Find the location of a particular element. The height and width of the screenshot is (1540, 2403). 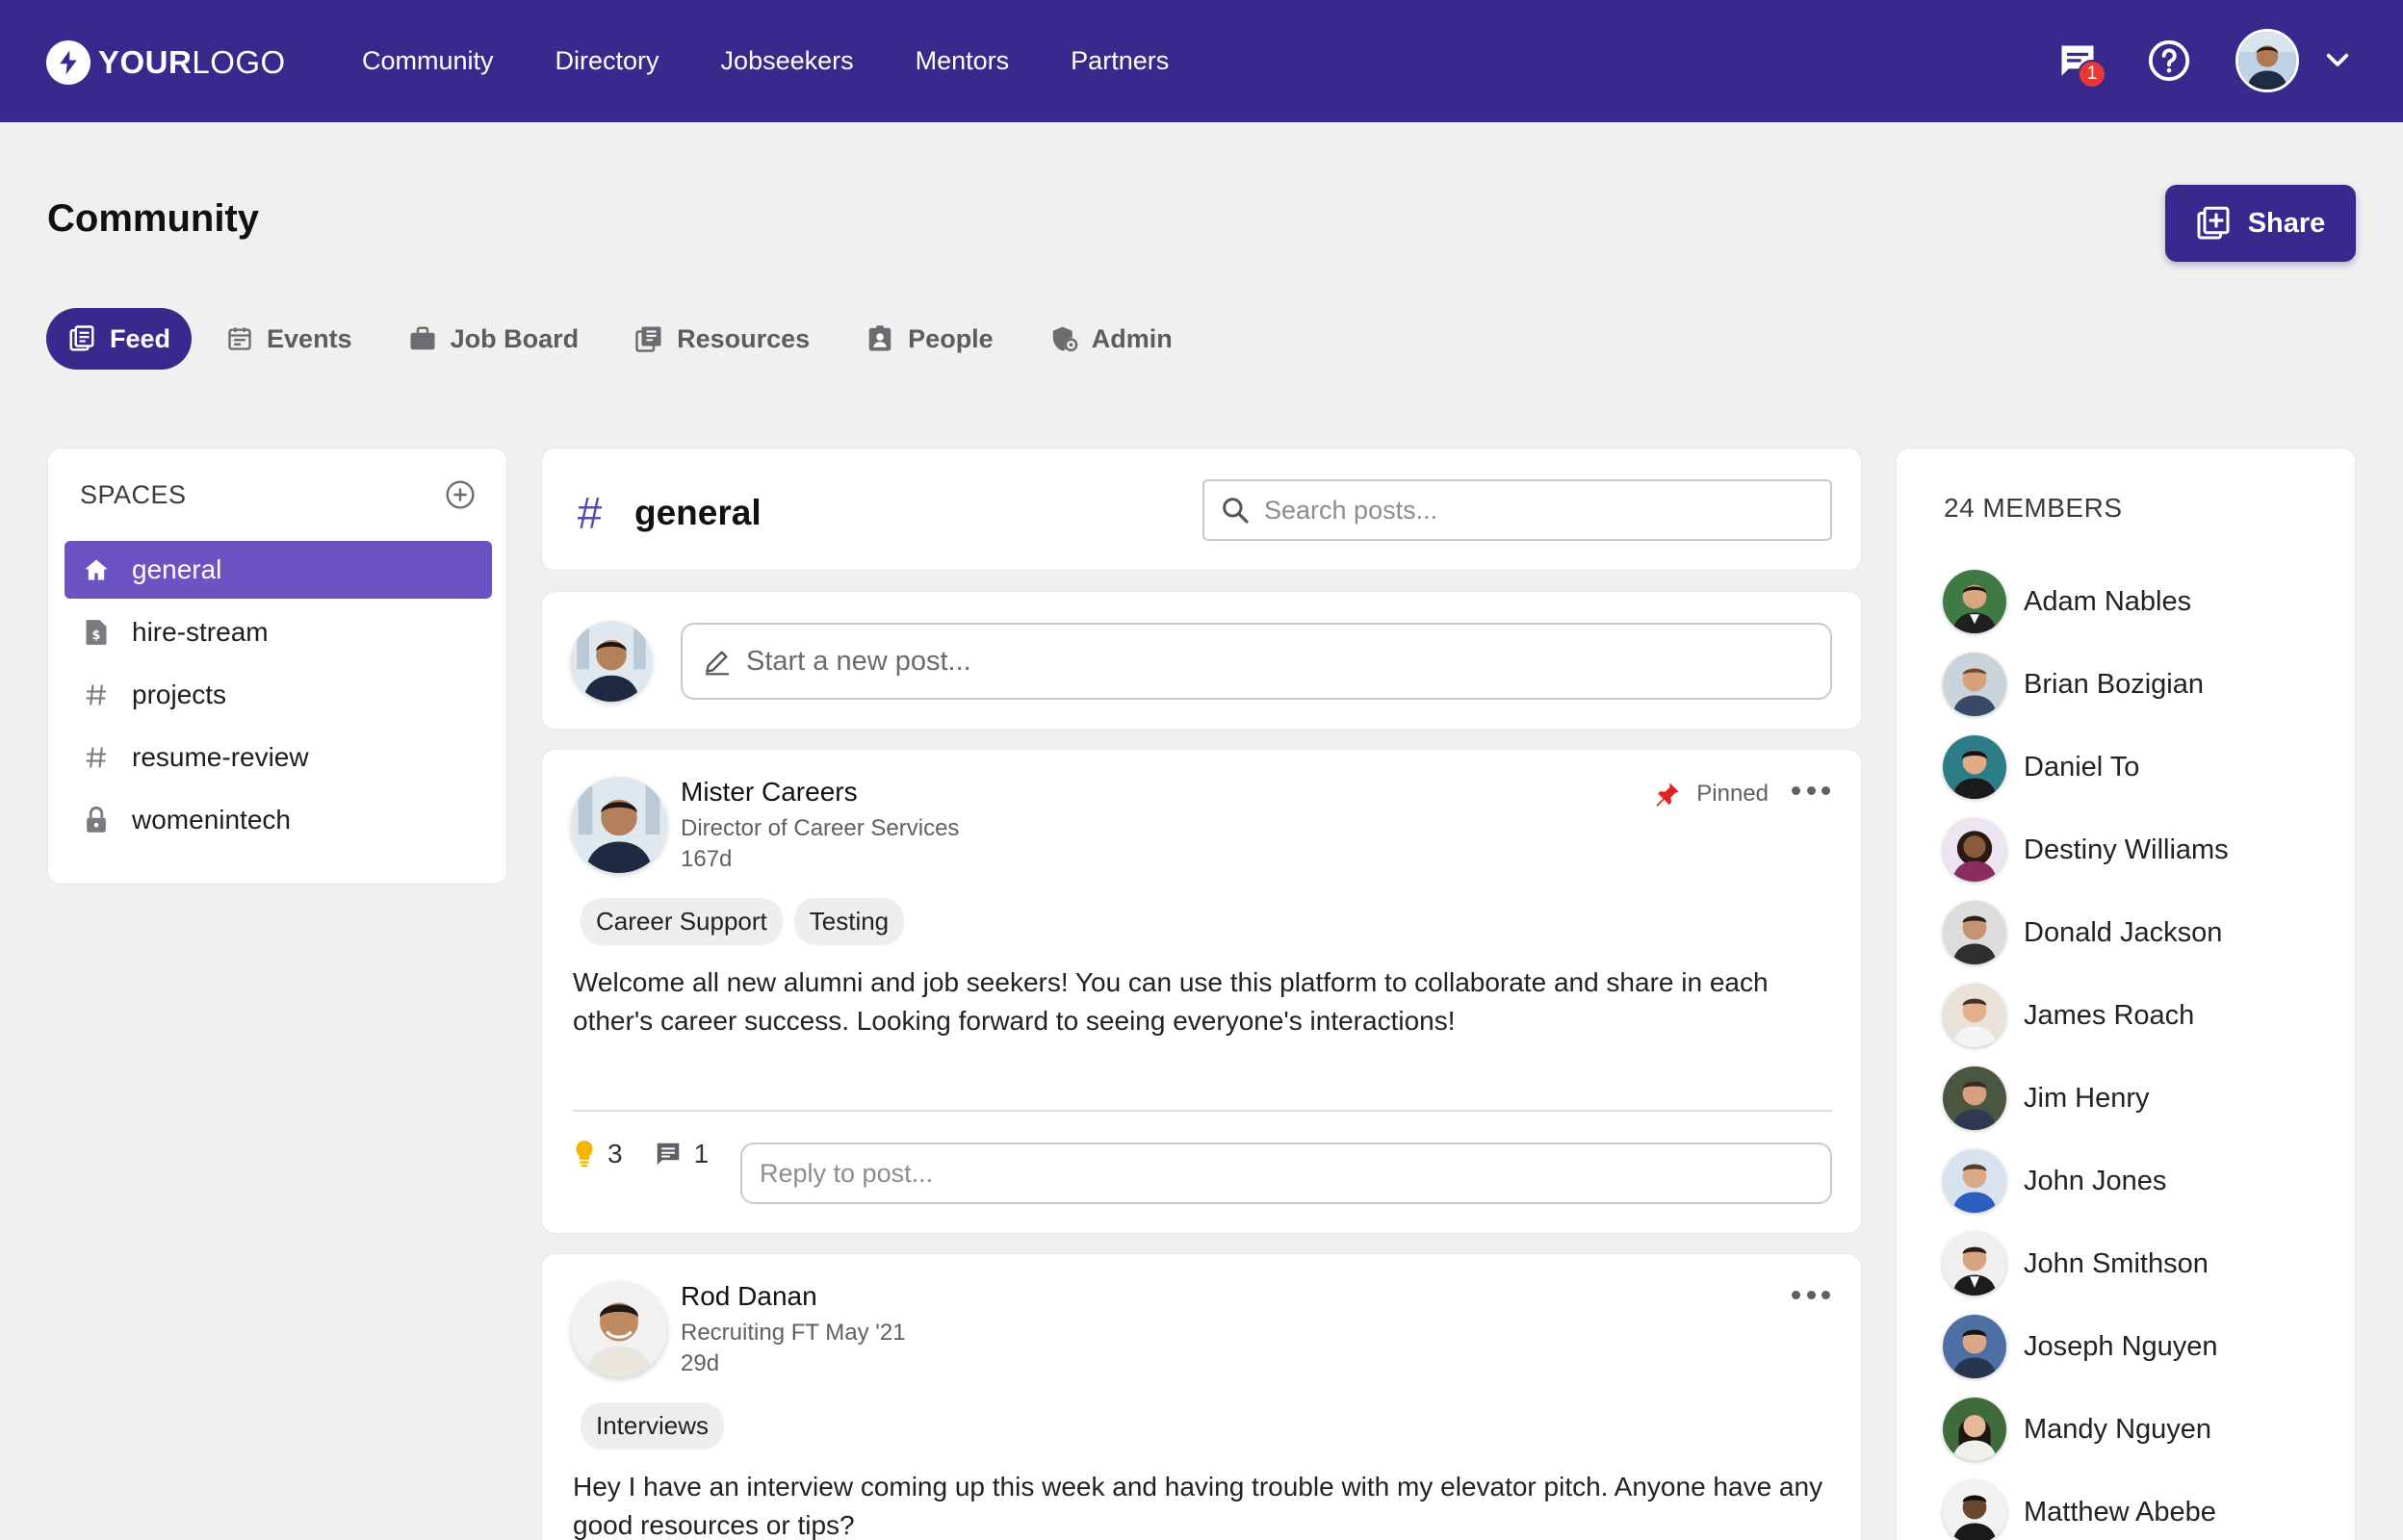

space-item-resume-review: resume-review is located at coordinates (278, 757).